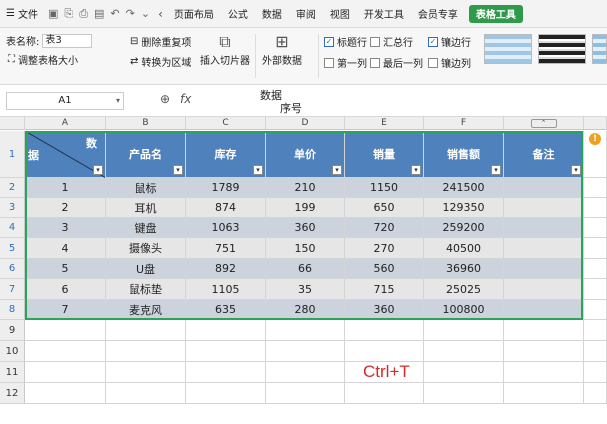 Image resolution: width=607 pixels, height=424 pixels. I want to click on table-cell: 129350, so click(464, 208).